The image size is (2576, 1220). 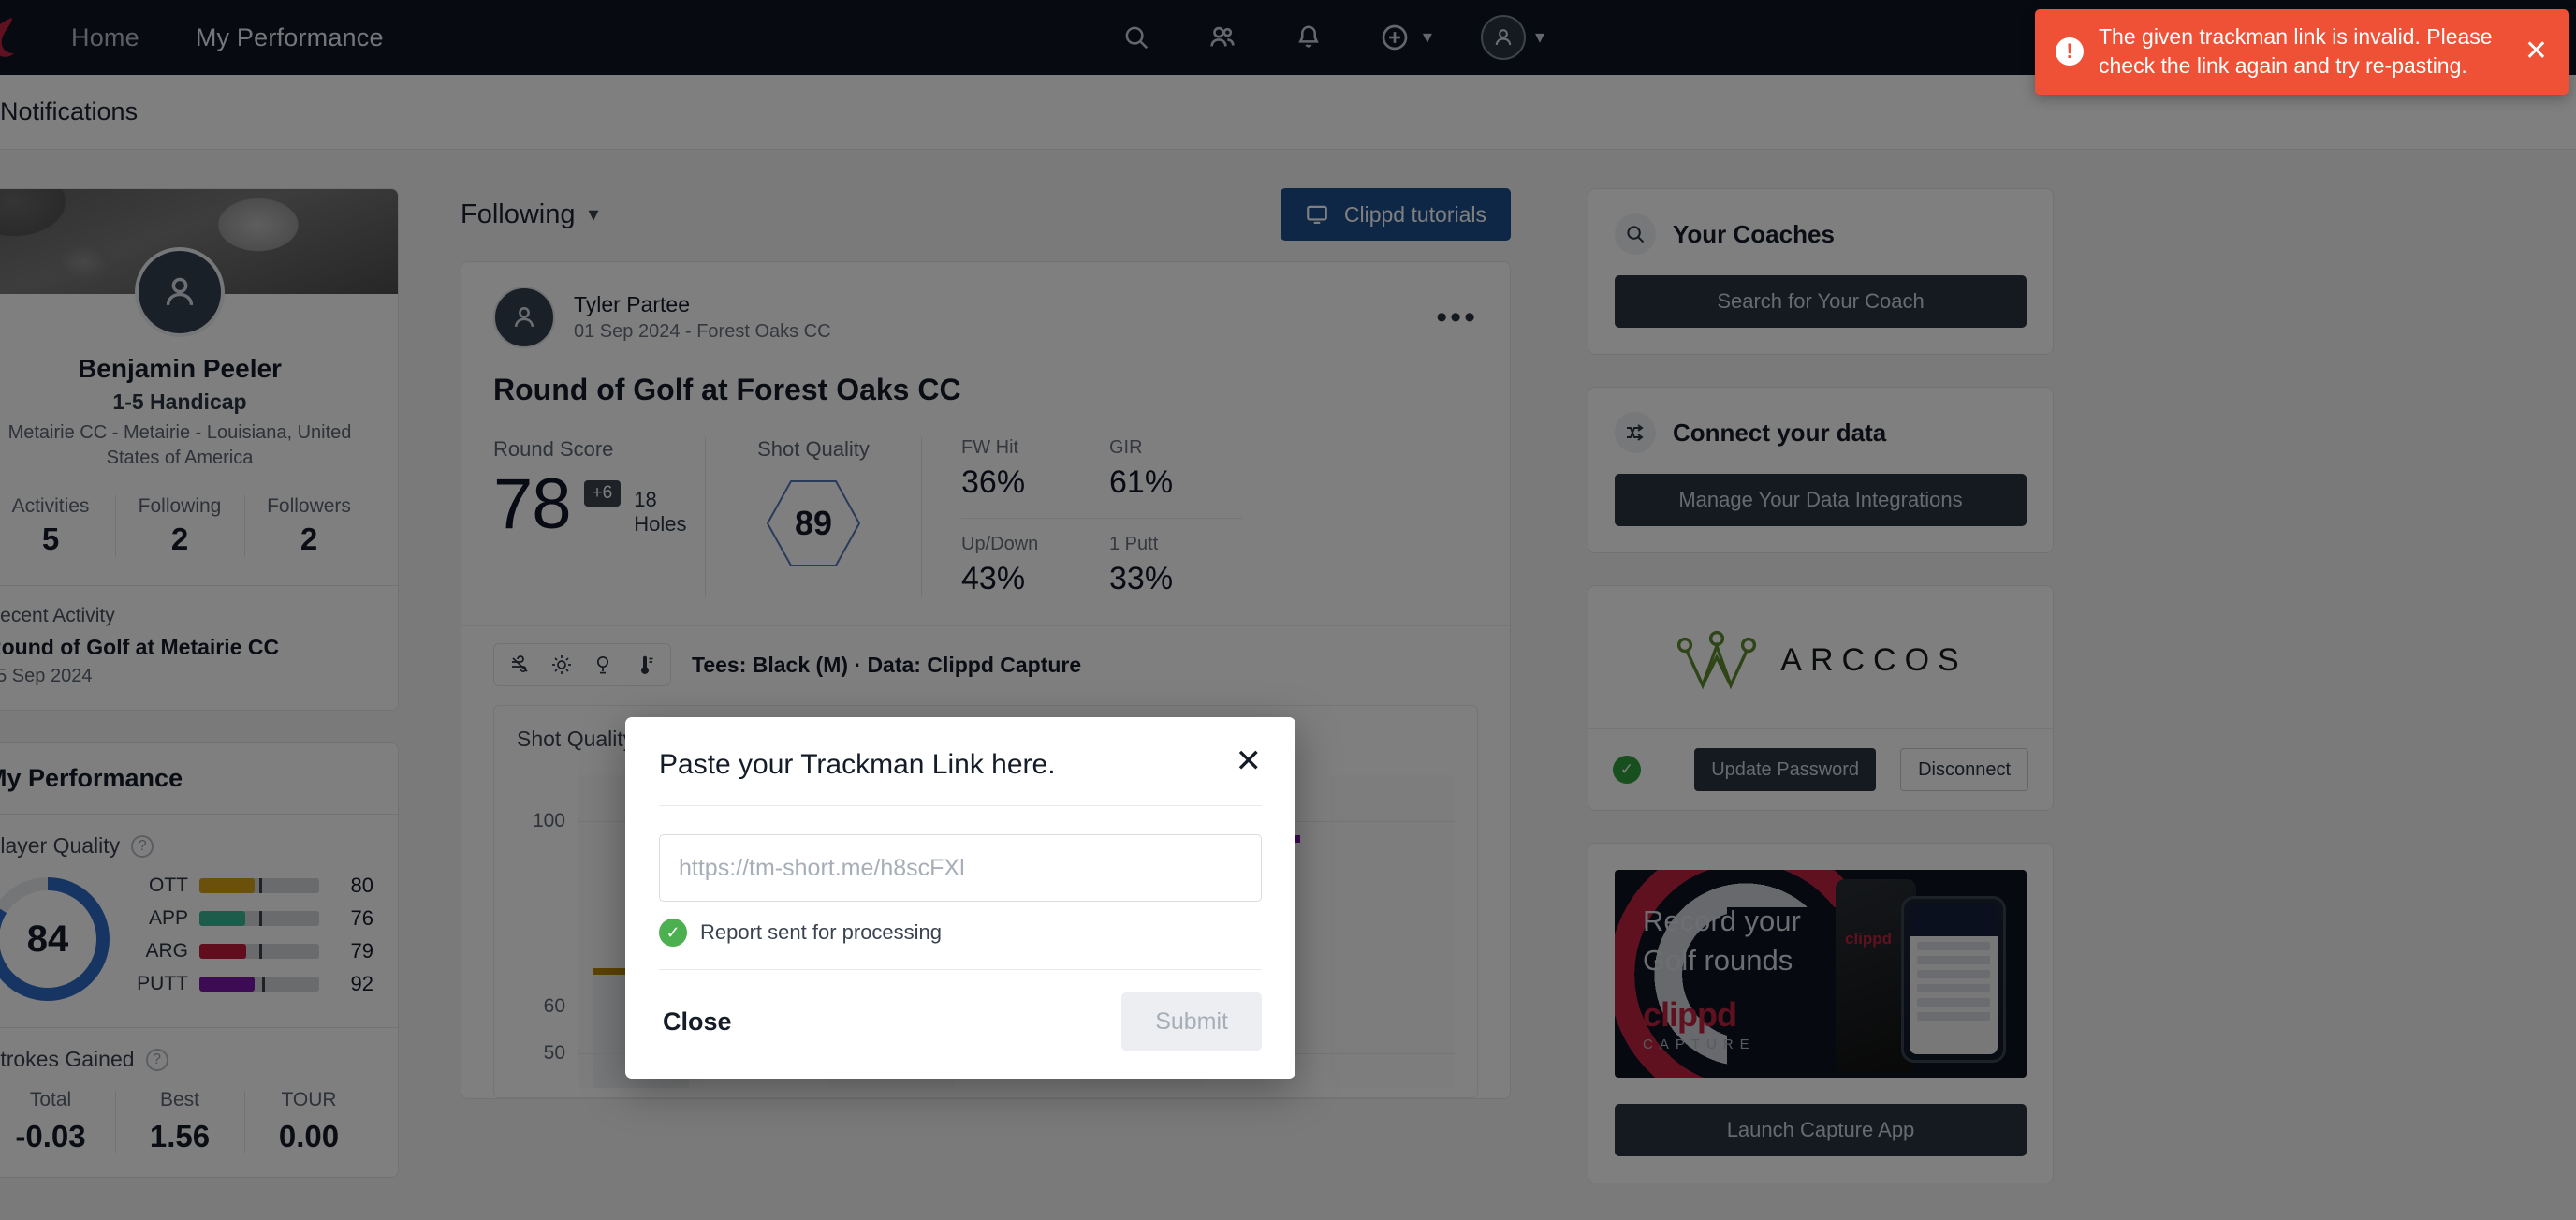 What do you see at coordinates (1191, 1022) in the screenshot?
I see `modal-submit-button: Submit` at bounding box center [1191, 1022].